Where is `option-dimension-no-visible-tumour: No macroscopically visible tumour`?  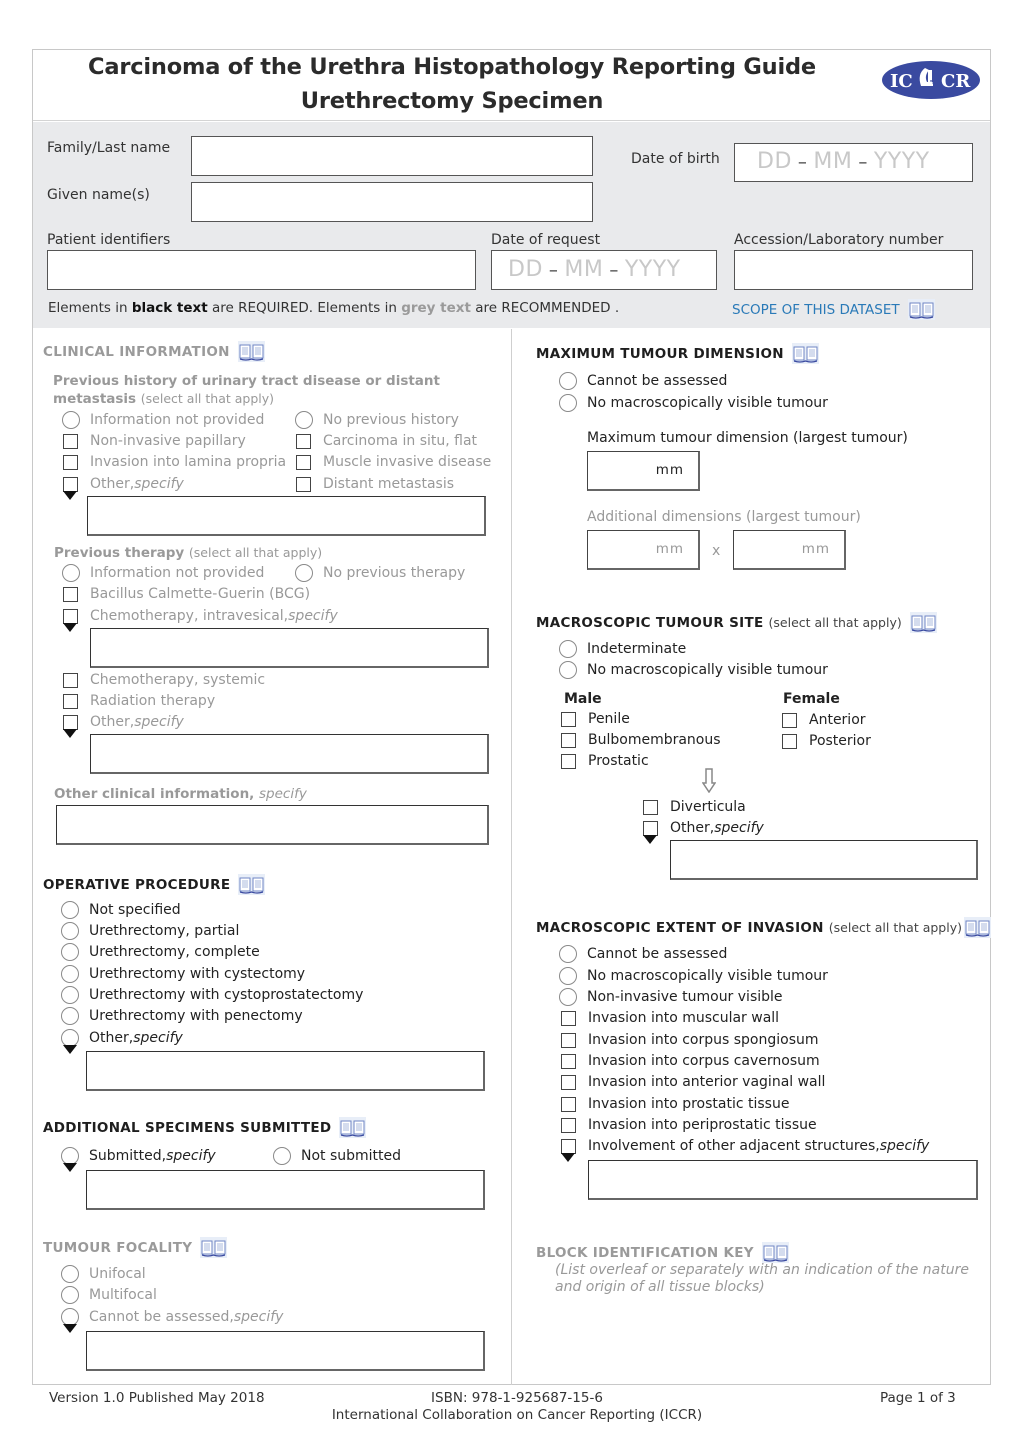
option-dimension-no-visible-tumour: No macroscopically visible tumour is located at coordinates (693, 403).